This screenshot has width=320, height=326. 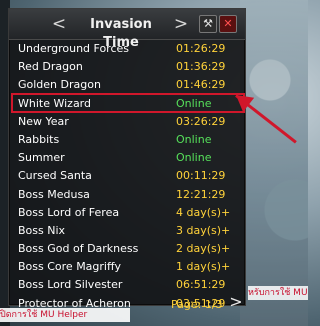 I want to click on invasion-name: Summer, so click(x=41, y=158).